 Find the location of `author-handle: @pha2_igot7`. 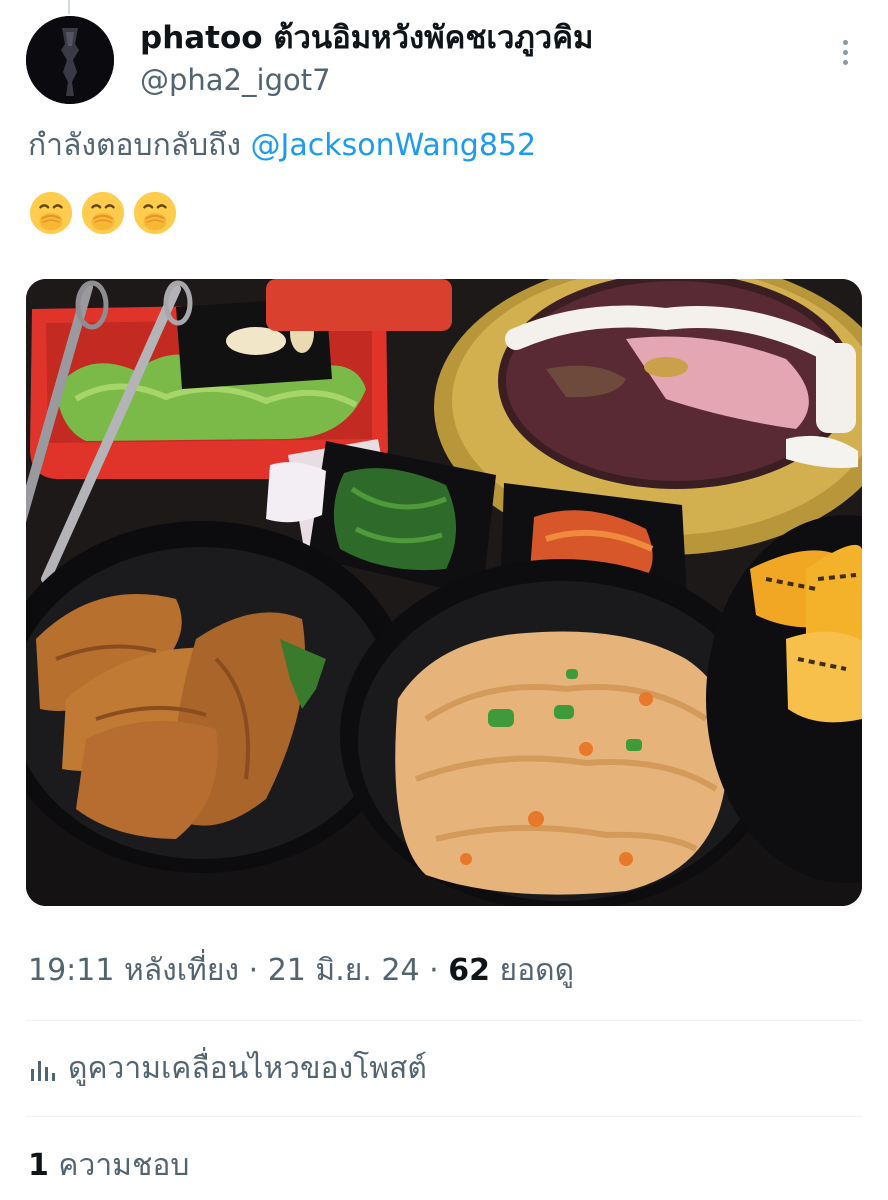

author-handle: @pha2_igot7 is located at coordinates (366, 80).